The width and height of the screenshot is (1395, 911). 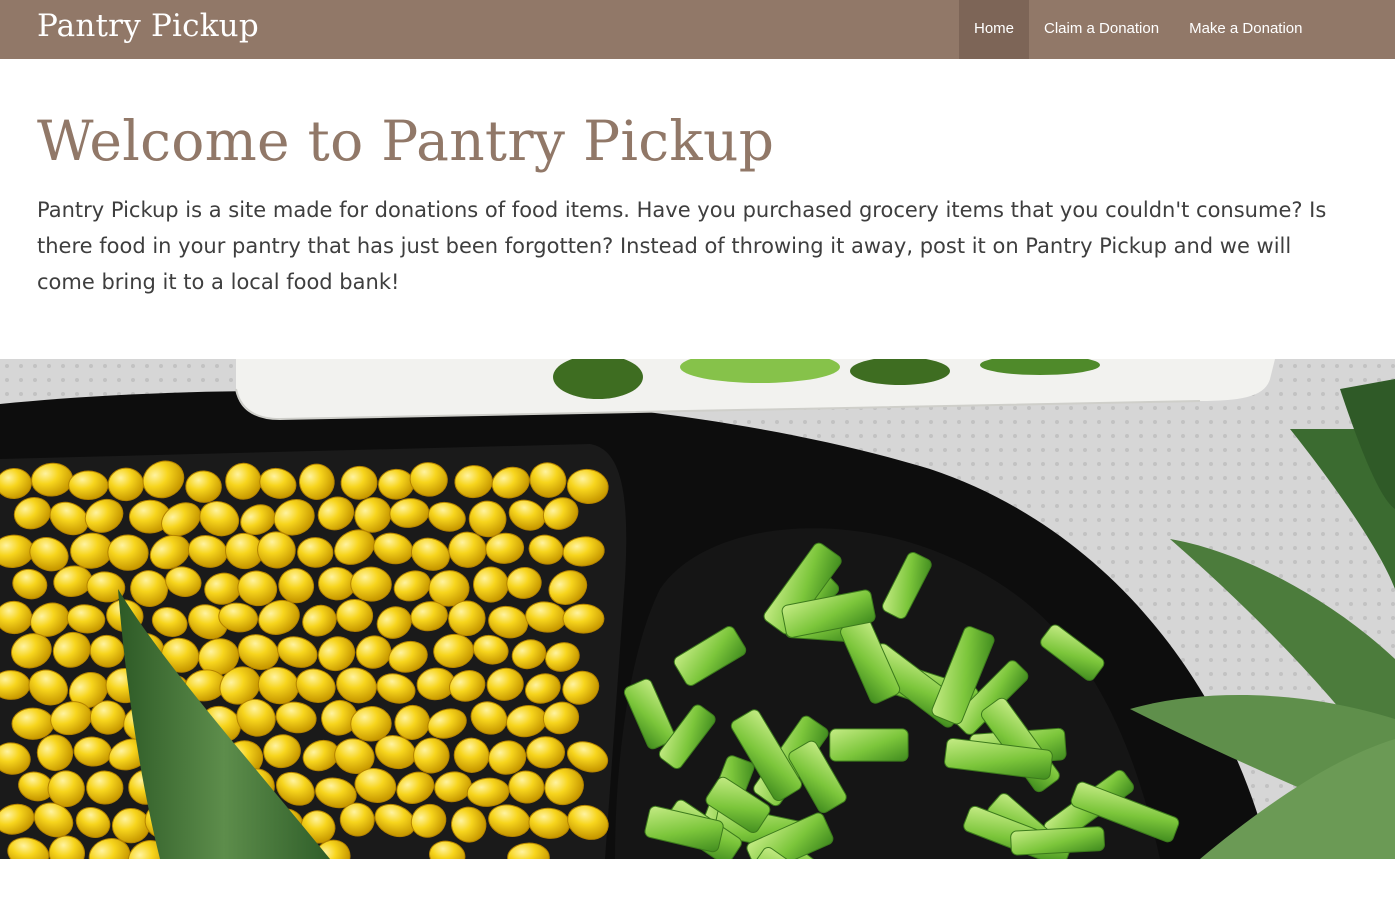 I want to click on nav-claim-donation: Claim a Donation, so click(x=1101, y=29).